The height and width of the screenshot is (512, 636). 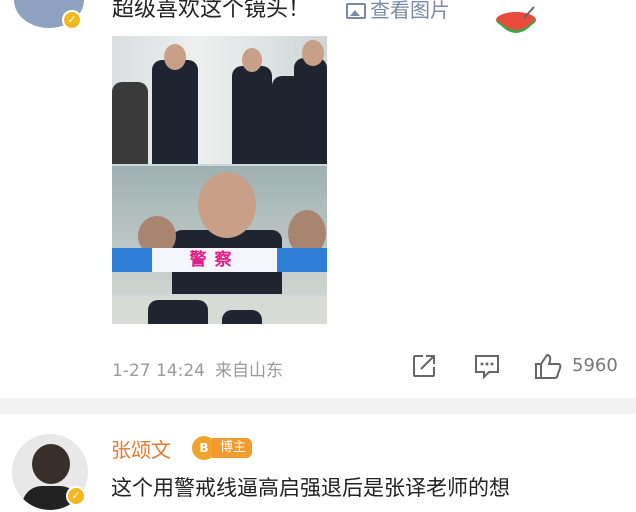 I want to click on police-tape-label: 警察, so click(x=214, y=260).